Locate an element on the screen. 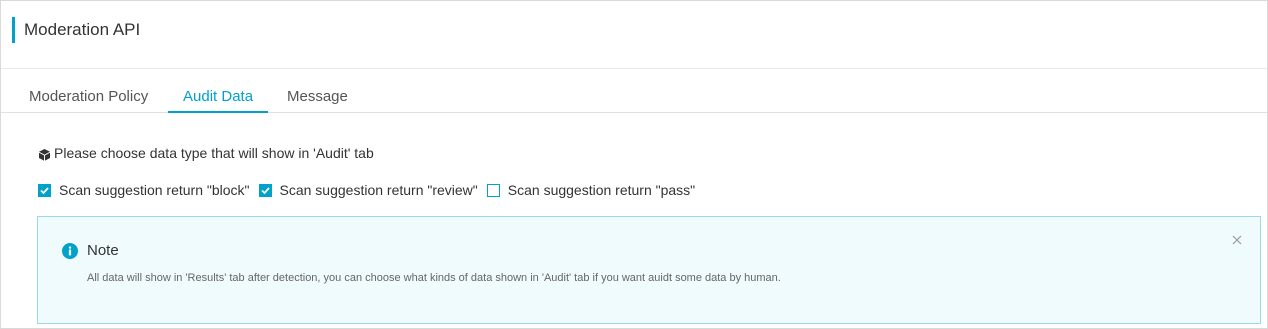 This screenshot has width=1268, height=329. option-pass: Scan suggestion return "pass" is located at coordinates (591, 190).